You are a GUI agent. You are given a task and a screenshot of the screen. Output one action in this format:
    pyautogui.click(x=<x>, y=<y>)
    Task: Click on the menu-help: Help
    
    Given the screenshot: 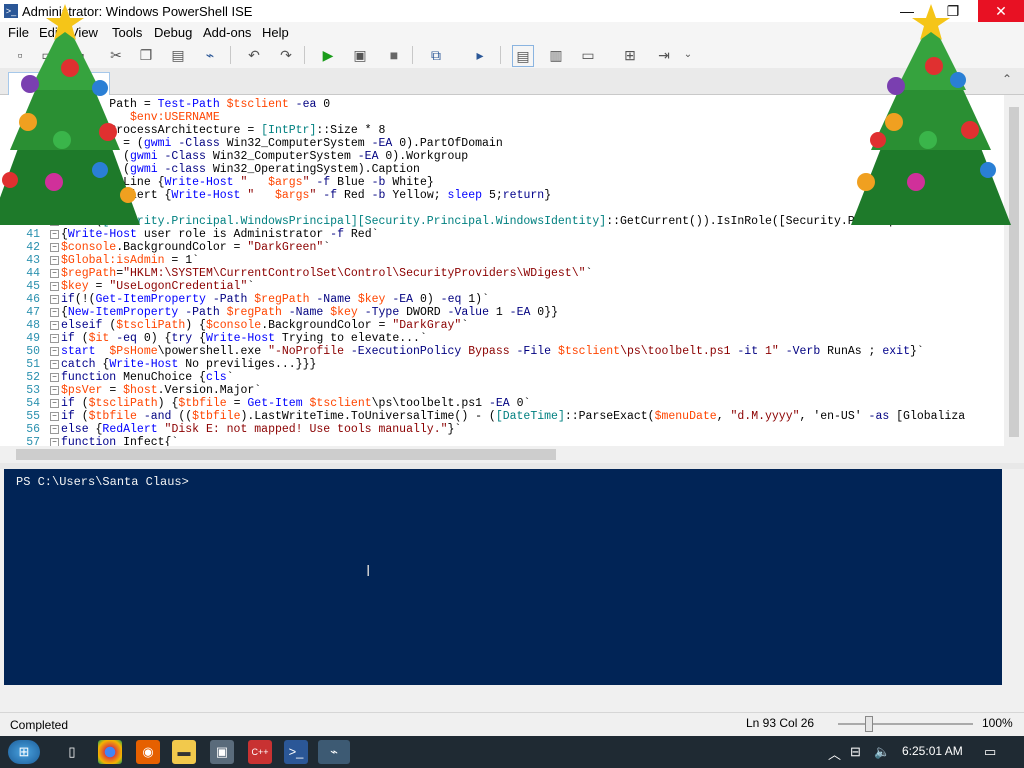 What is the action you would take?
    pyautogui.click(x=275, y=32)
    